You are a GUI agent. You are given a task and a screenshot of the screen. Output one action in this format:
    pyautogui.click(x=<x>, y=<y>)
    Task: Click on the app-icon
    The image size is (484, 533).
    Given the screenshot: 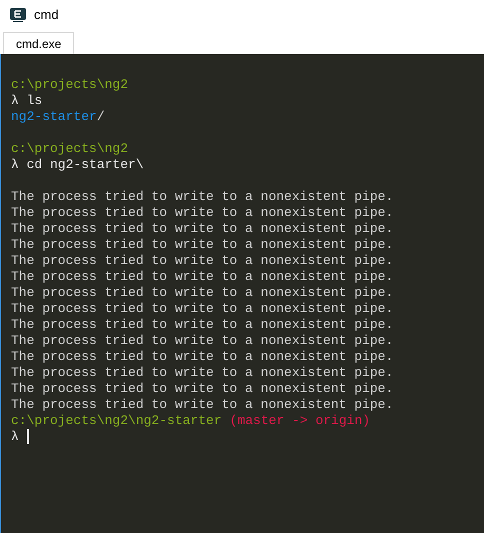 What is the action you would take?
    pyautogui.click(x=18, y=15)
    